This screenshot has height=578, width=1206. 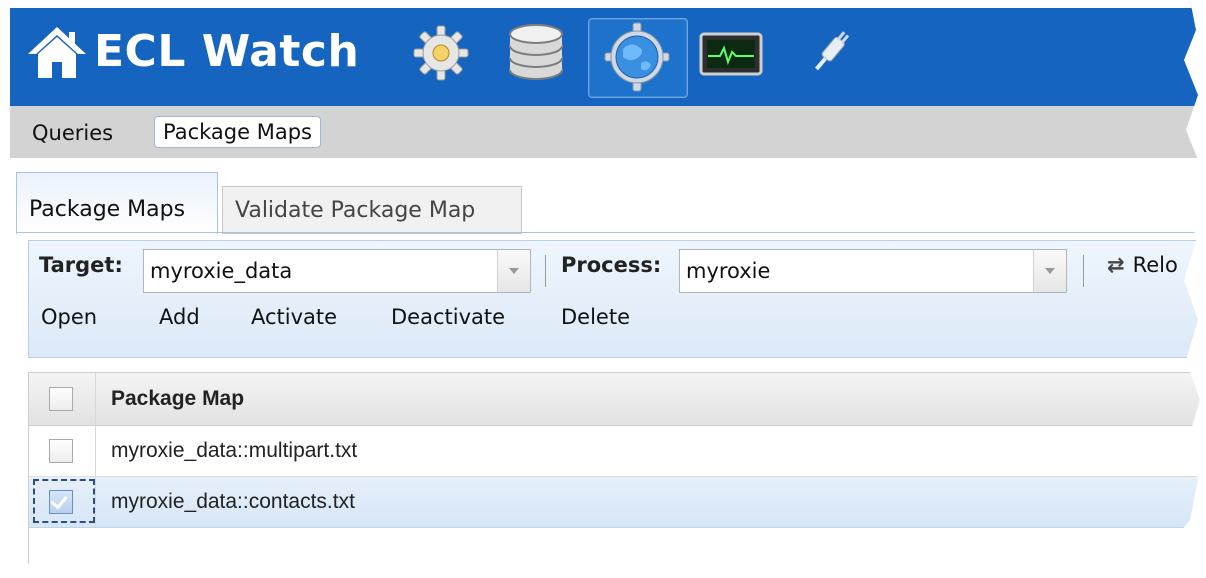 What do you see at coordinates (448, 317) in the screenshot?
I see `deactivate-button: Deactivate` at bounding box center [448, 317].